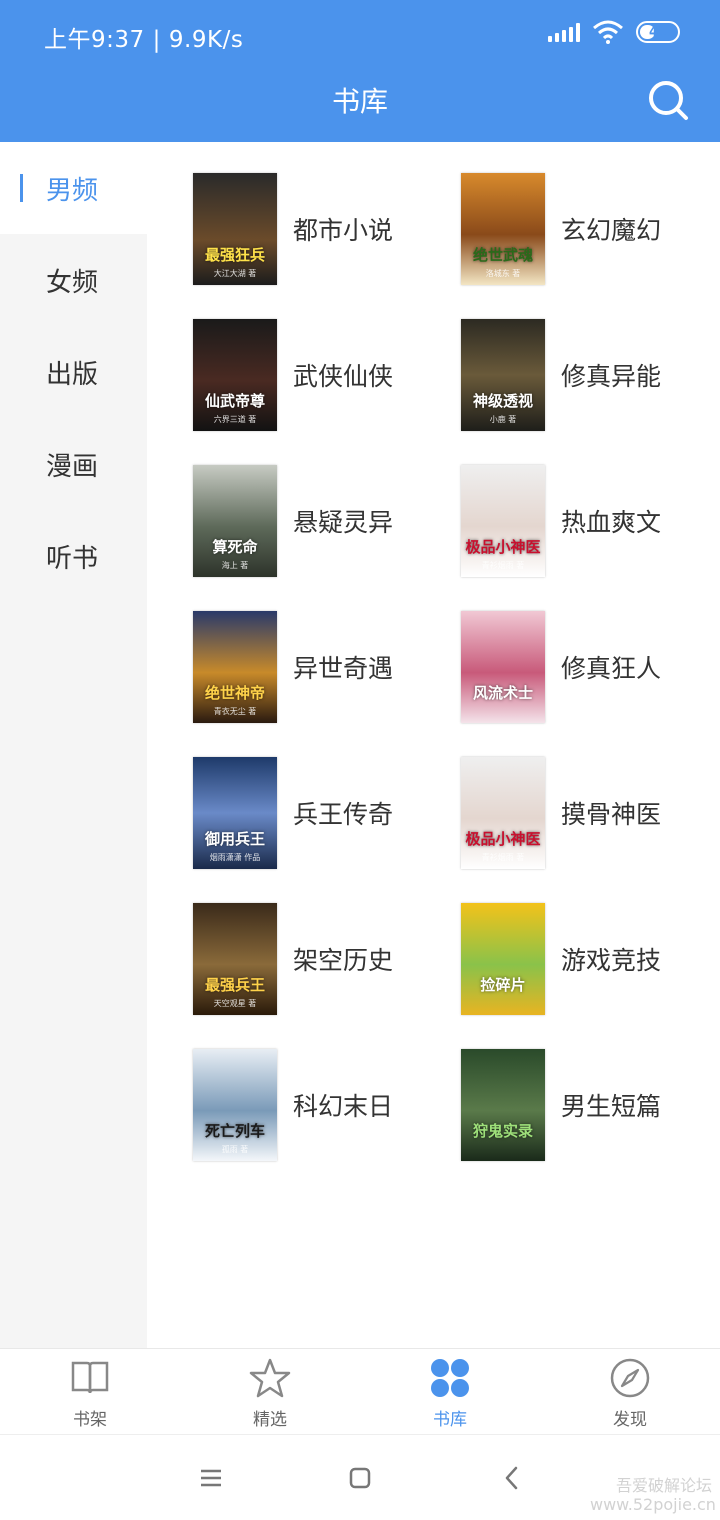 This screenshot has height=1520, width=720. I want to click on cover-title: 最强狂兵, so click(234, 255).